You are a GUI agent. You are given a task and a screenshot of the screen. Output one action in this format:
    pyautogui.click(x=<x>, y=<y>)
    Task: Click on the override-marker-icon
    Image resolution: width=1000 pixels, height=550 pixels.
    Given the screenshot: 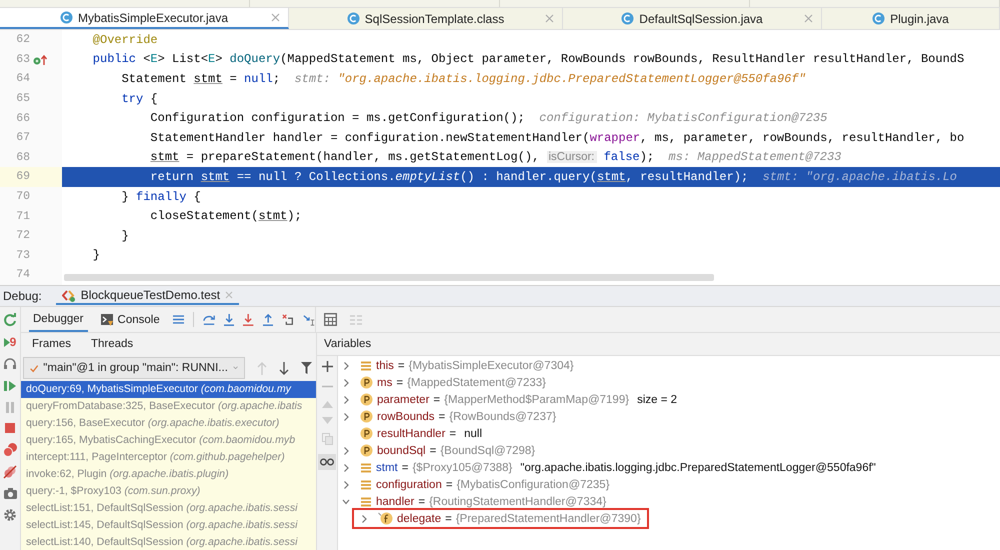 What is the action you would take?
    pyautogui.click(x=40, y=60)
    